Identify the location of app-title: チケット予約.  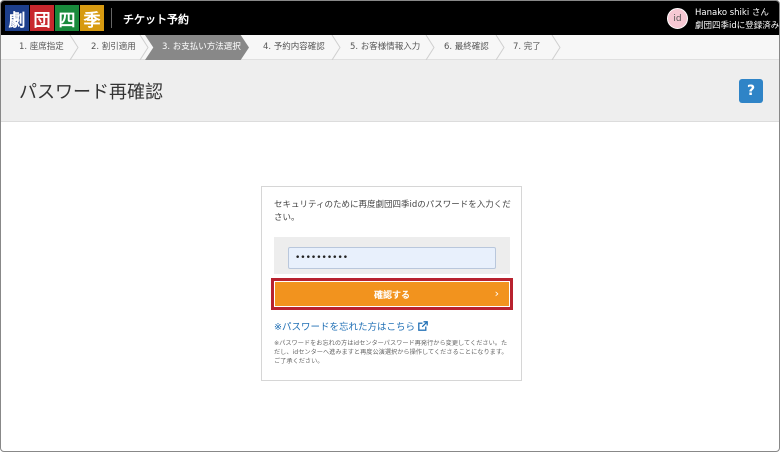
(156, 19).